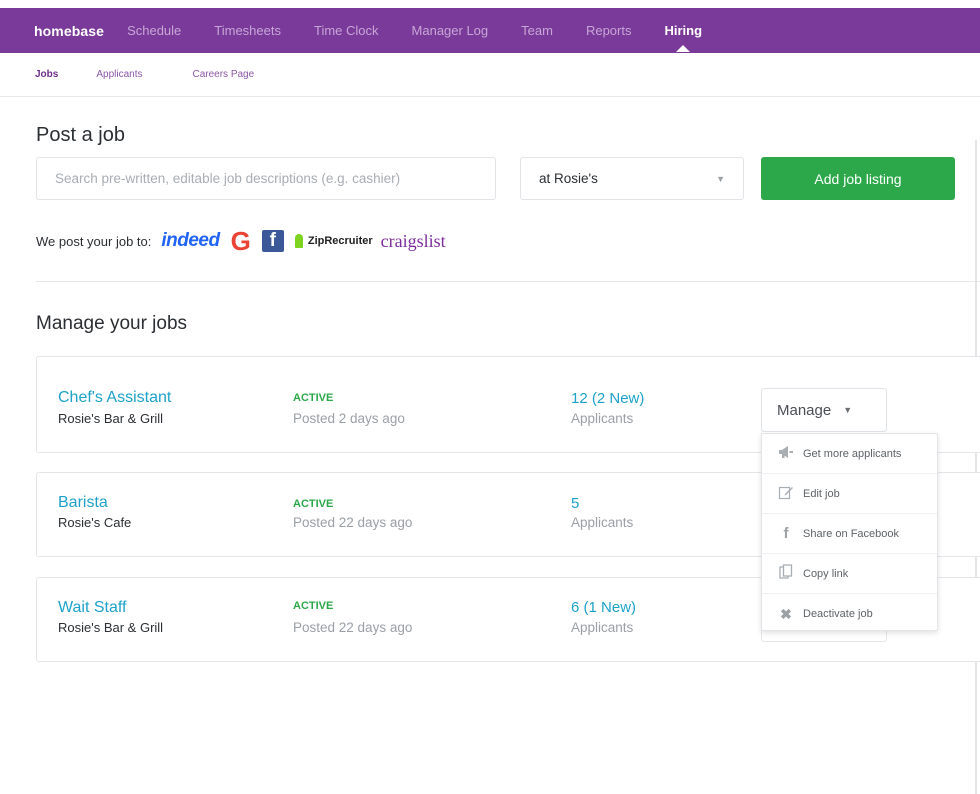 The image size is (980, 794). What do you see at coordinates (858, 178) in the screenshot?
I see `add-job-listing-button: Add job listing` at bounding box center [858, 178].